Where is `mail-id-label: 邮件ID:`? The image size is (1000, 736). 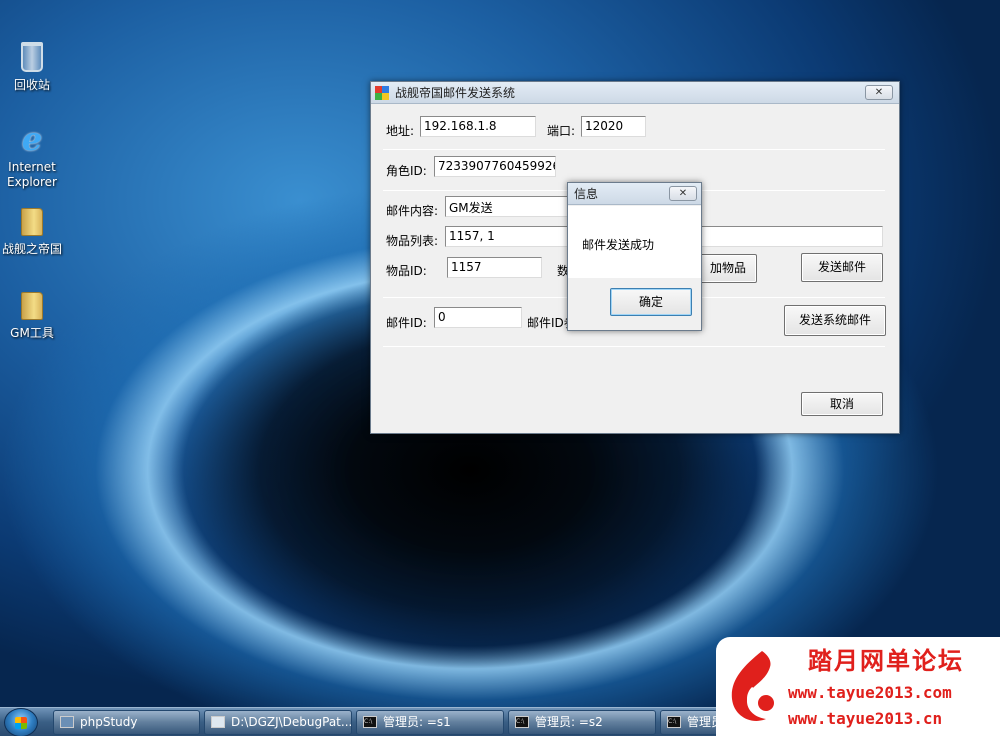
mail-id-label: 邮件ID: is located at coordinates (406, 323).